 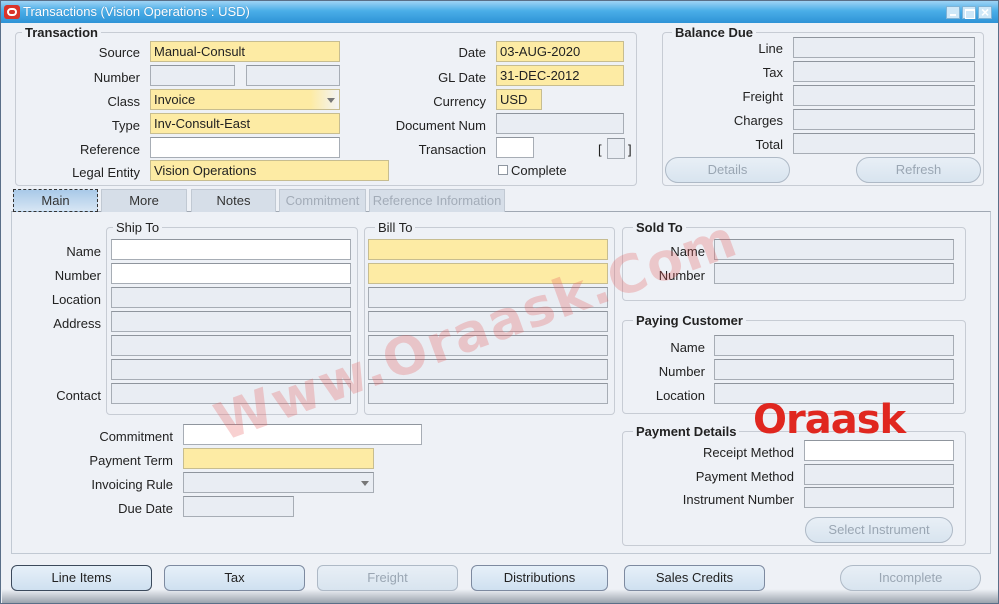 I want to click on freight-button: Freight, so click(x=387, y=578).